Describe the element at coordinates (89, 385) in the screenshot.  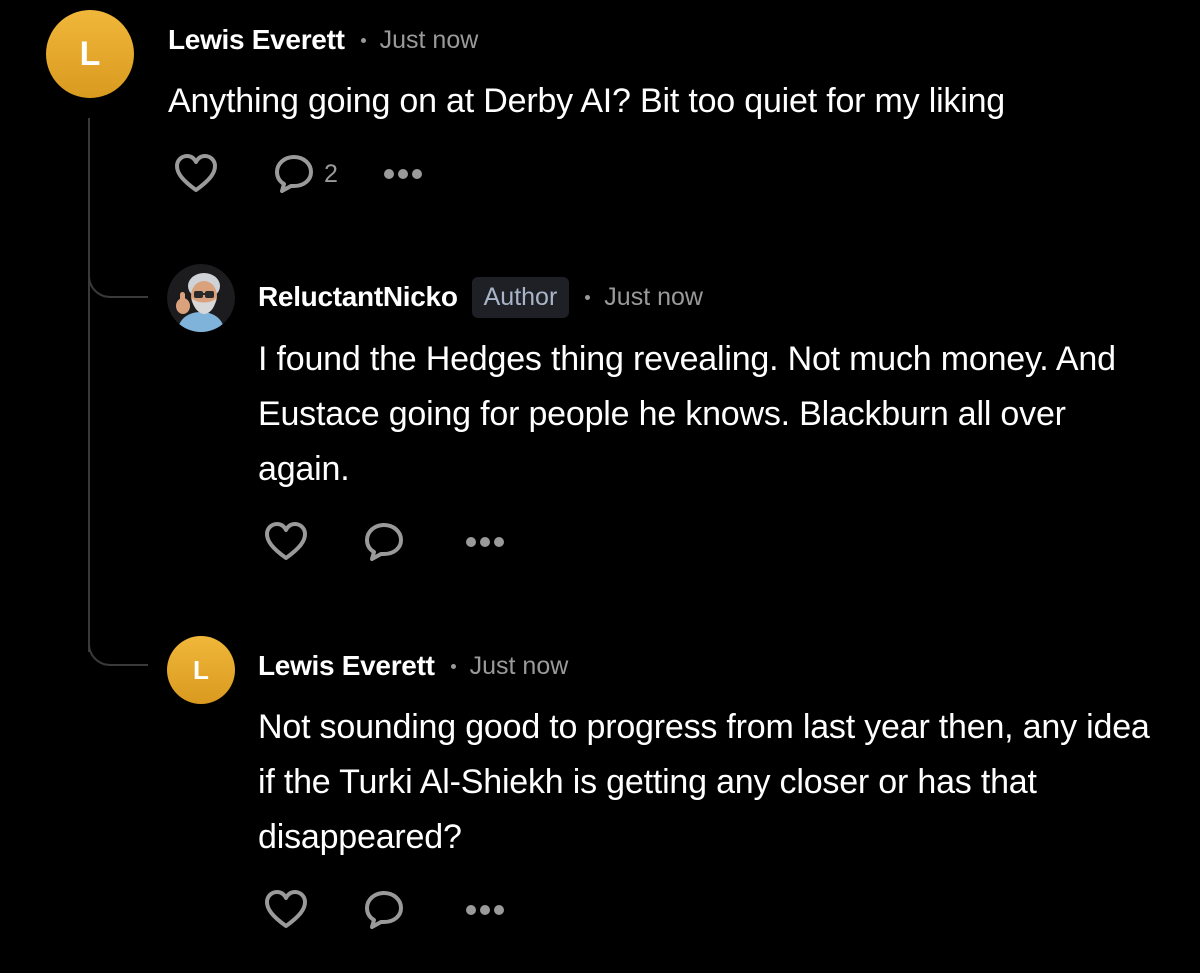
I see `thread-line` at that location.